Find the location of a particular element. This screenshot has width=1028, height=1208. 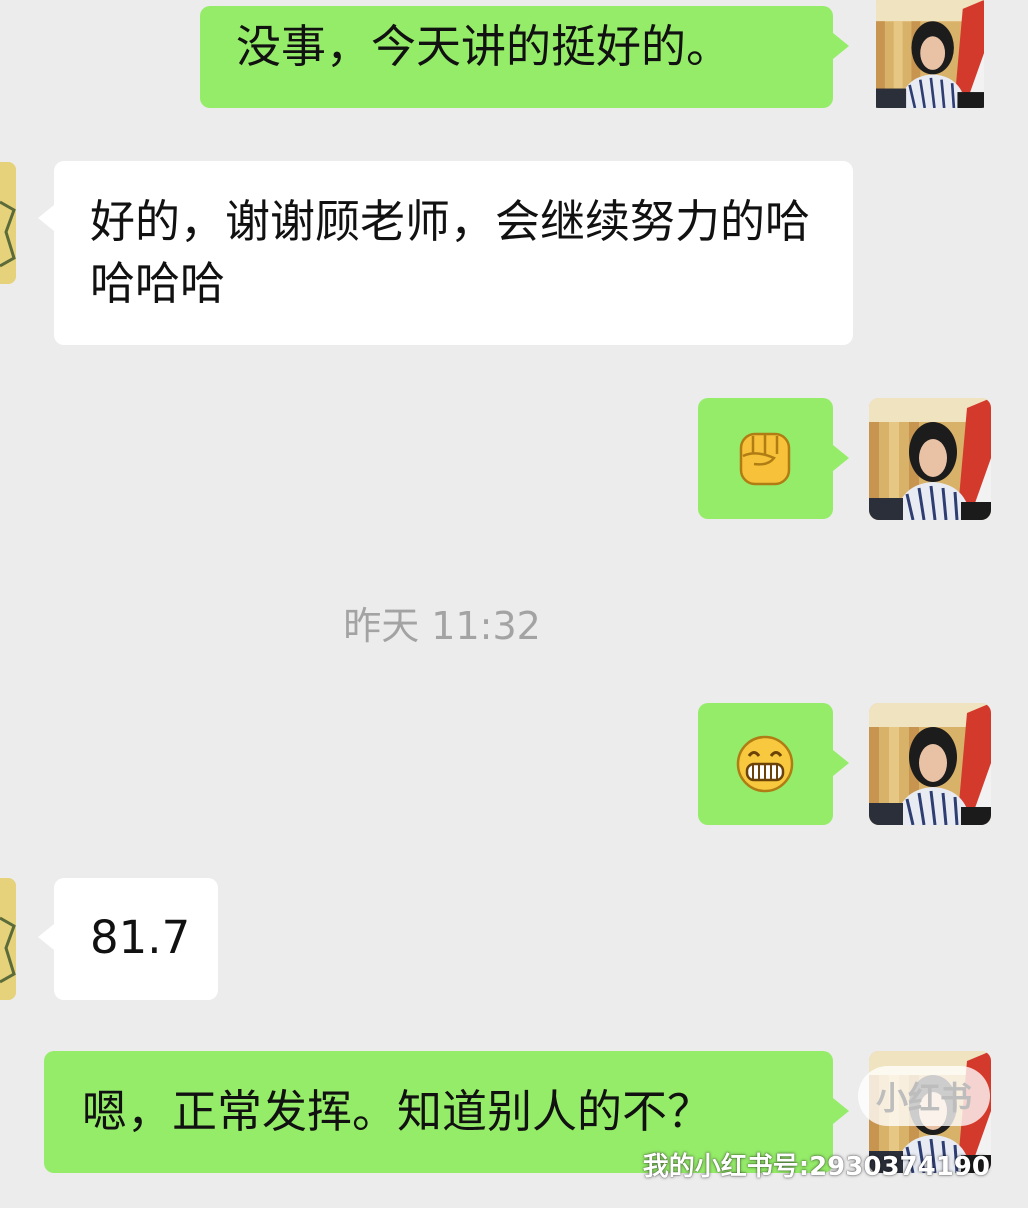

message-text: 好的，谢谢顾老师，会继续努力的哈哈哈哈 is located at coordinates (450, 252).